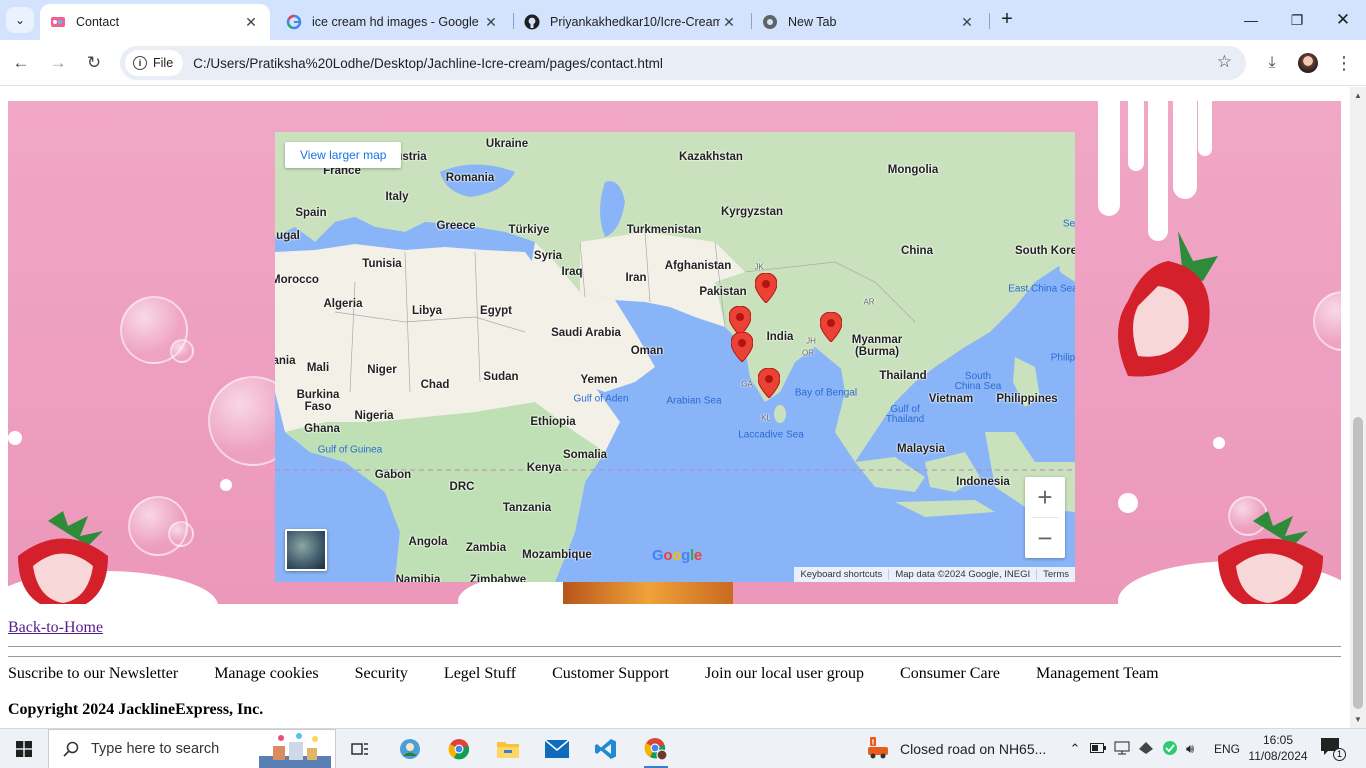  What do you see at coordinates (921, 449) in the screenshot?
I see `map-label: Malaysia` at bounding box center [921, 449].